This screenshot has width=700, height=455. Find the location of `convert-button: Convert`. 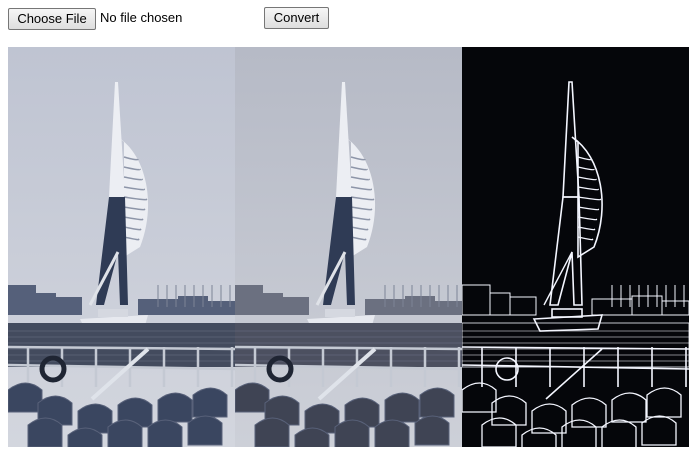

convert-button: Convert is located at coordinates (296, 18).